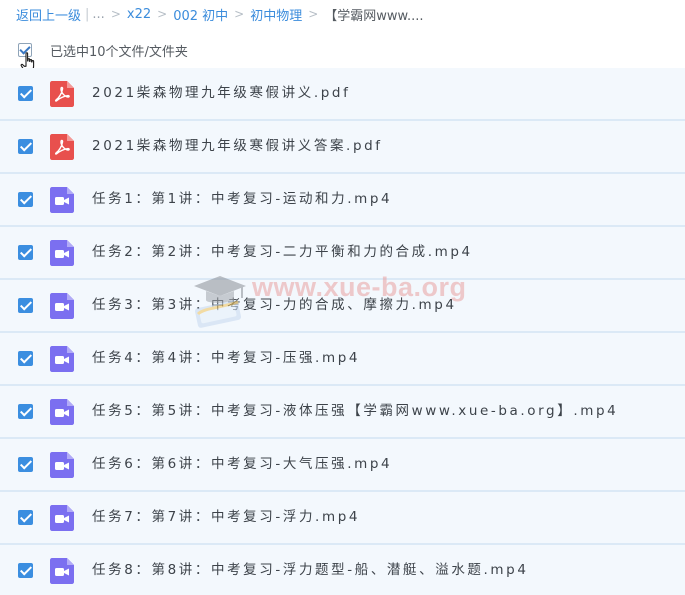  I want to click on file-name: 任务1：第1讲：中考复习-运动和力.mp4, so click(242, 199).